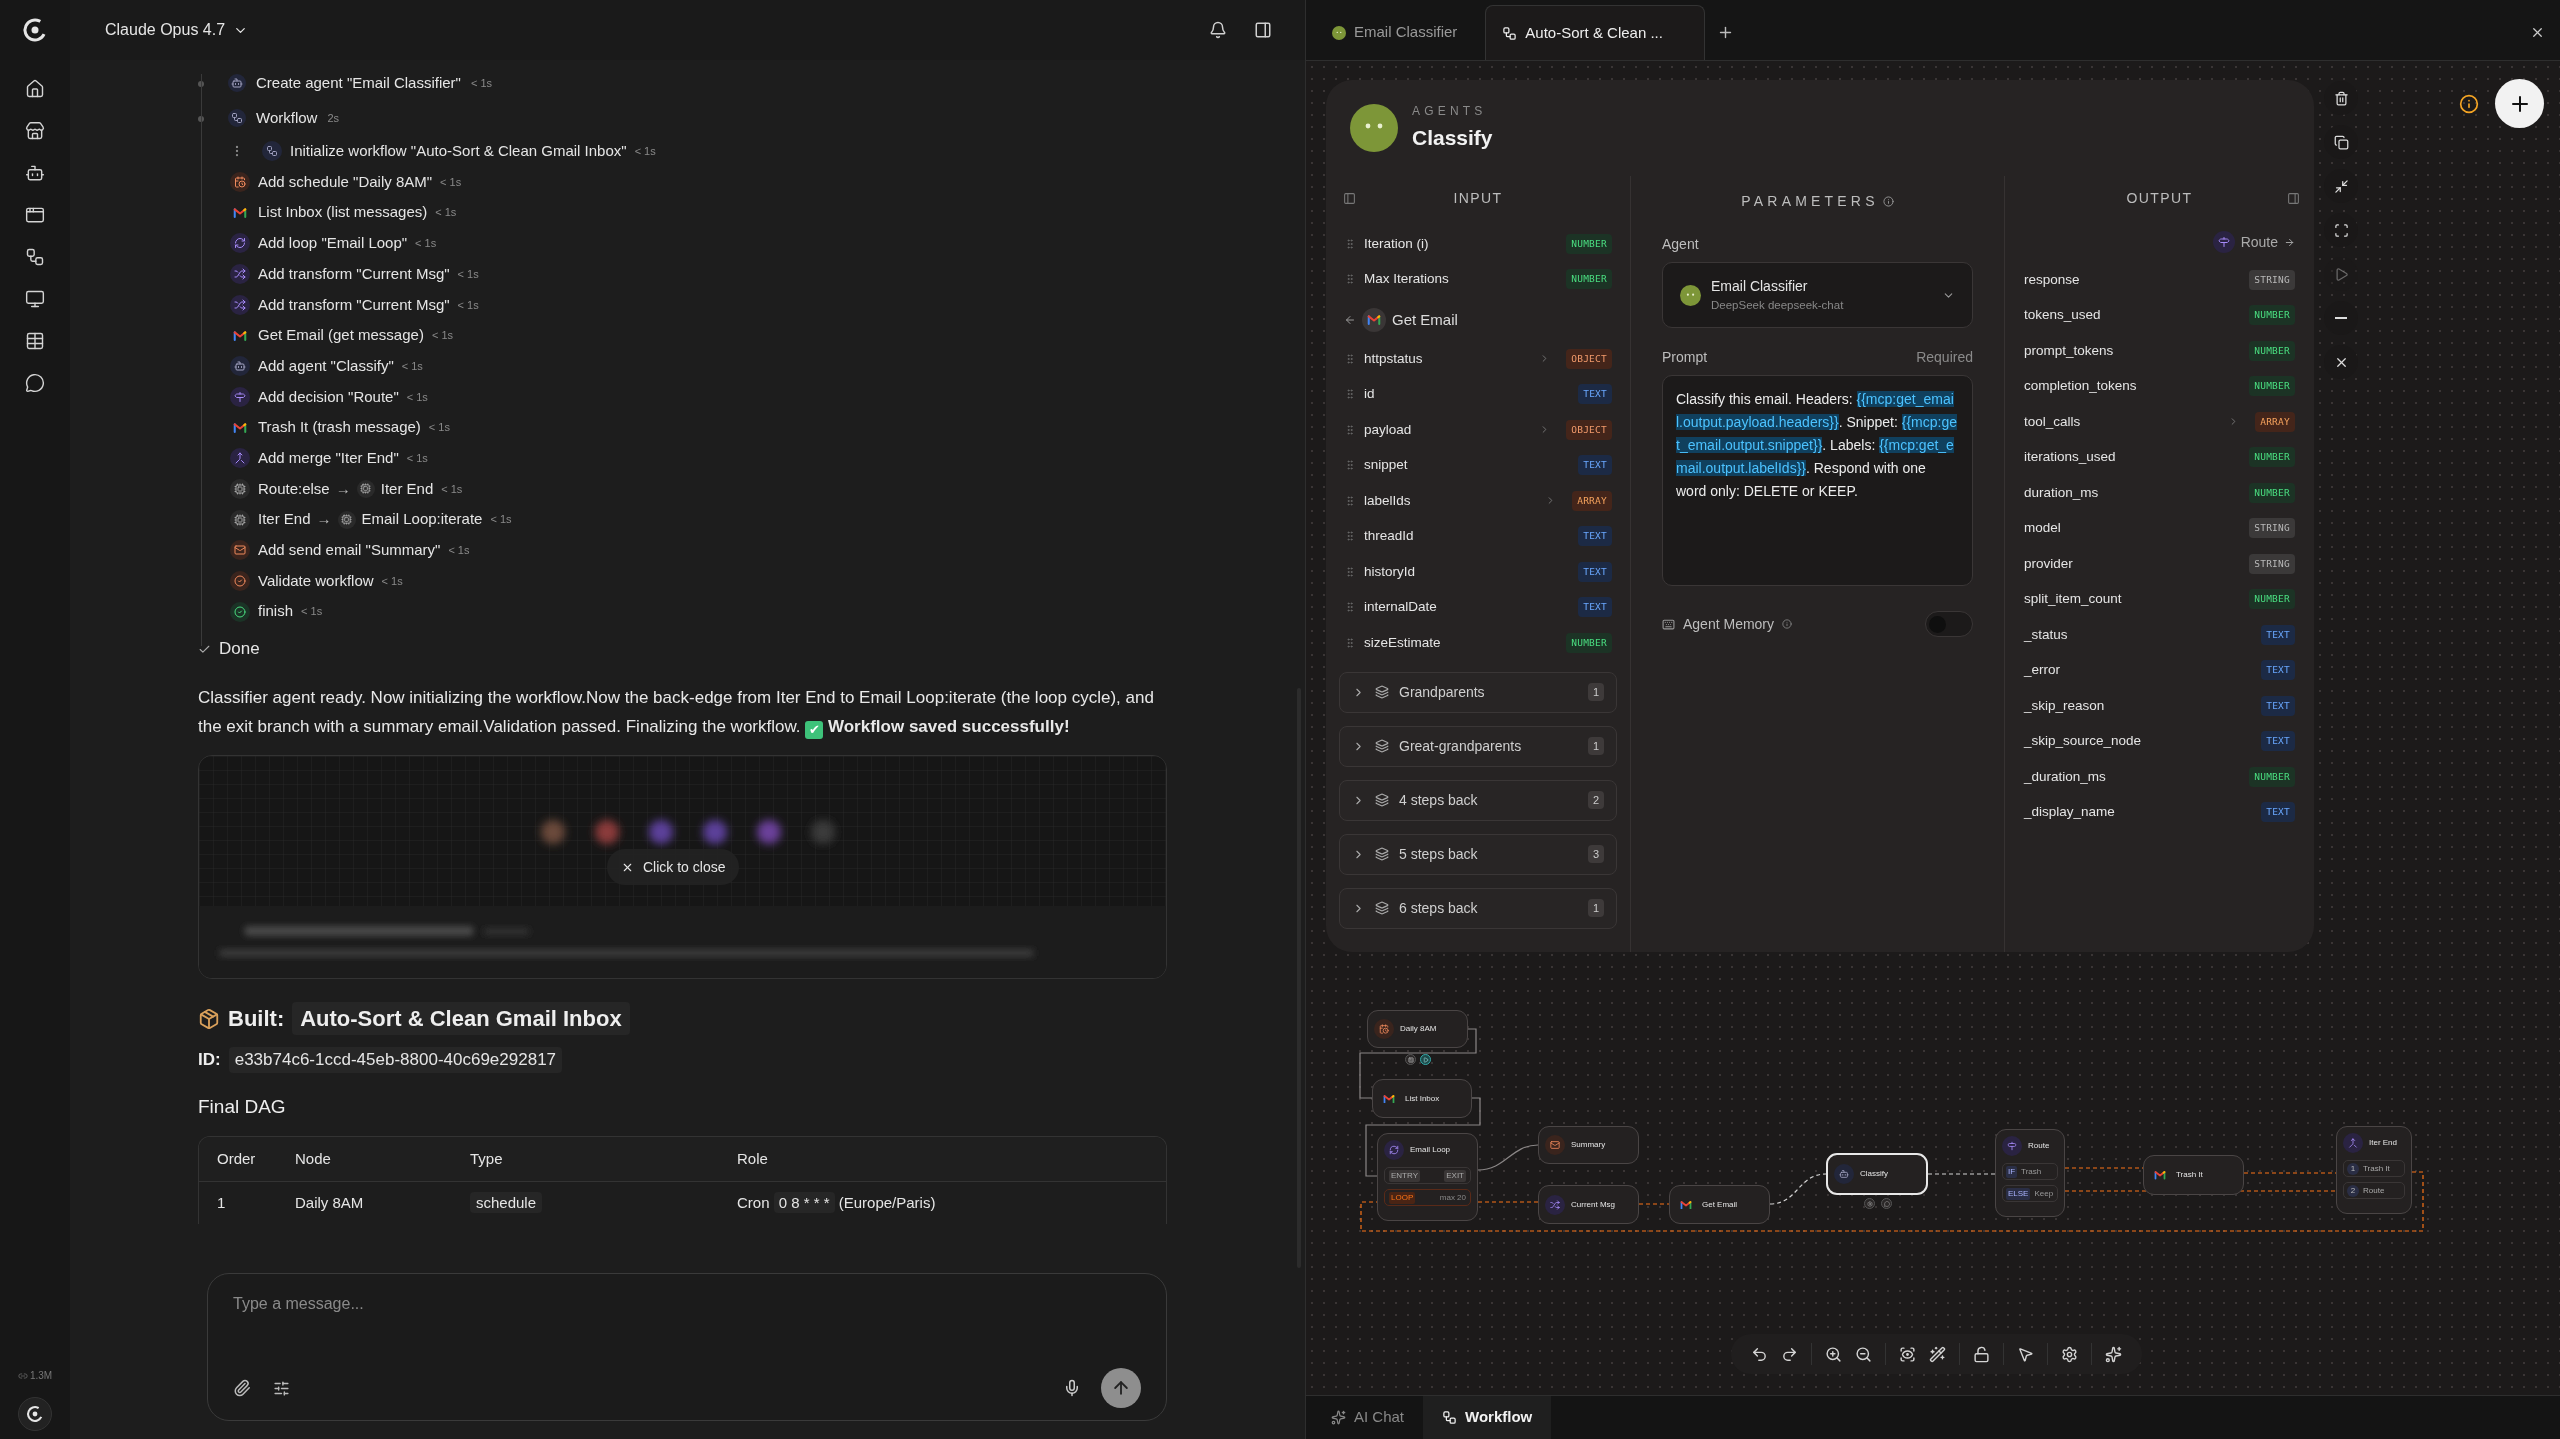  Describe the element at coordinates (2030, 1173) in the screenshot. I see `workflow-node: Route IF Trash ELSE Keep` at that location.